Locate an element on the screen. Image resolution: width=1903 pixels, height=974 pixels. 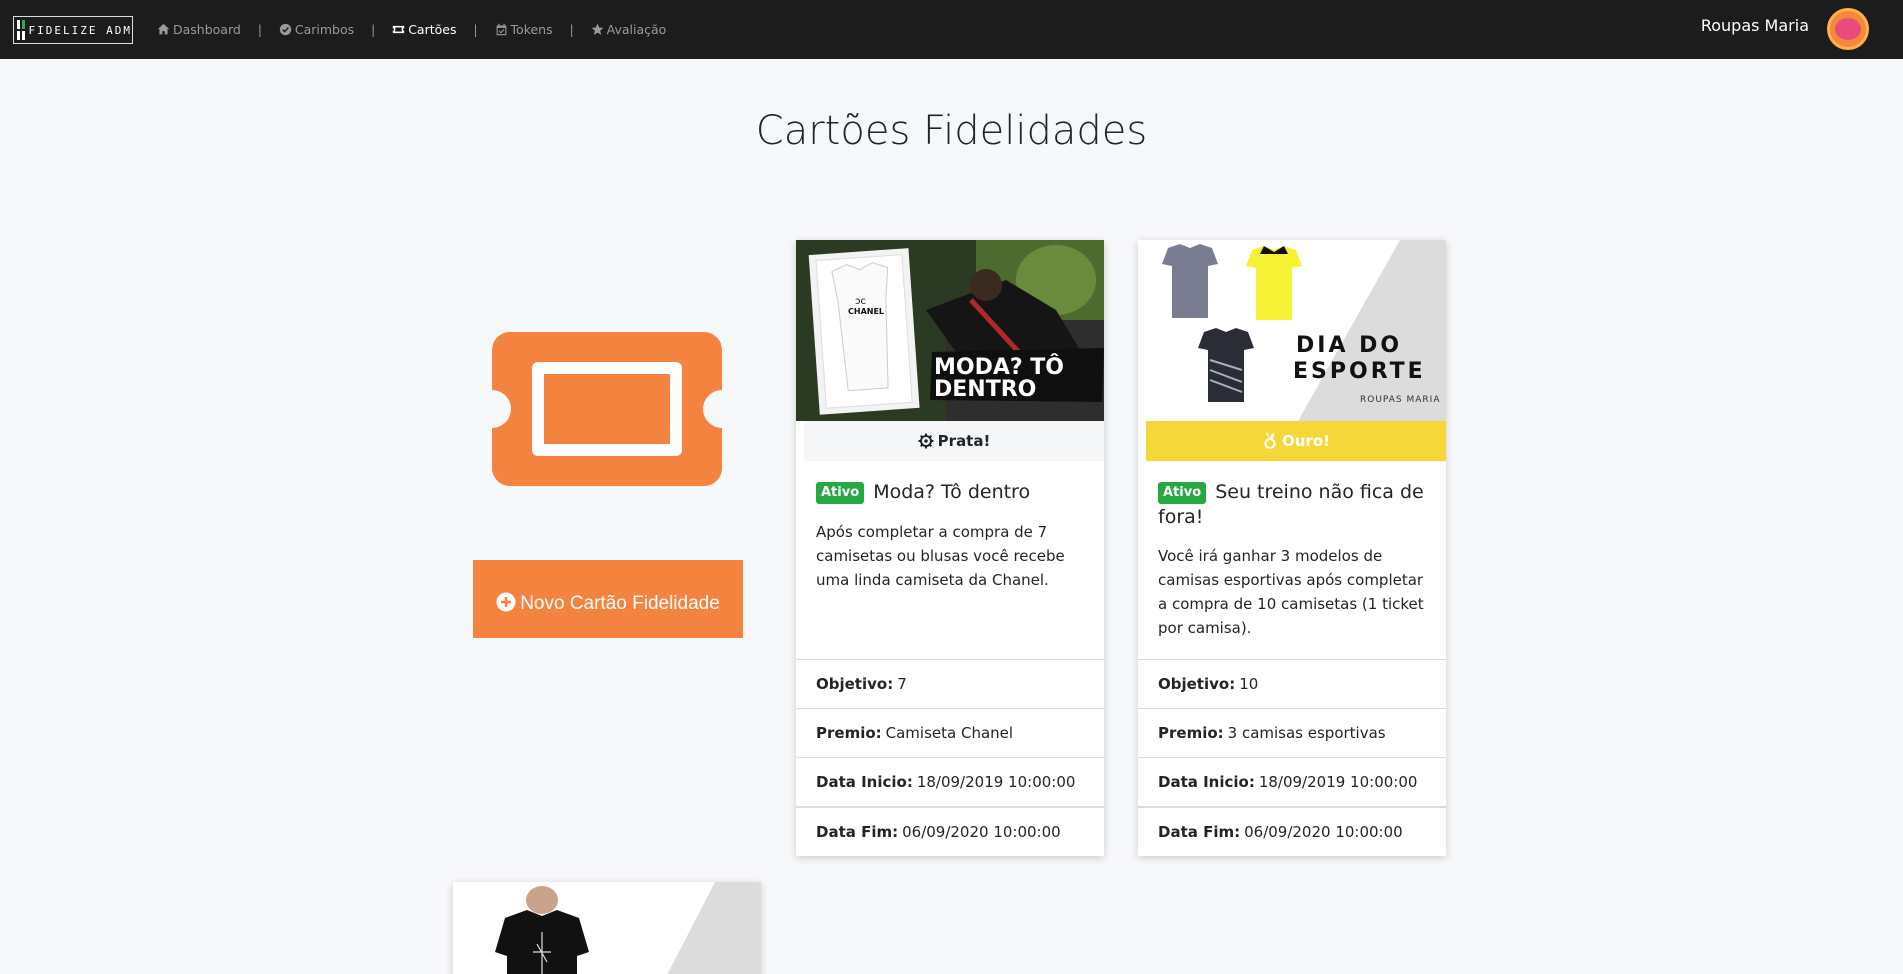
card-title: Ativo Moda? Tô dentro is located at coordinates (953, 492).